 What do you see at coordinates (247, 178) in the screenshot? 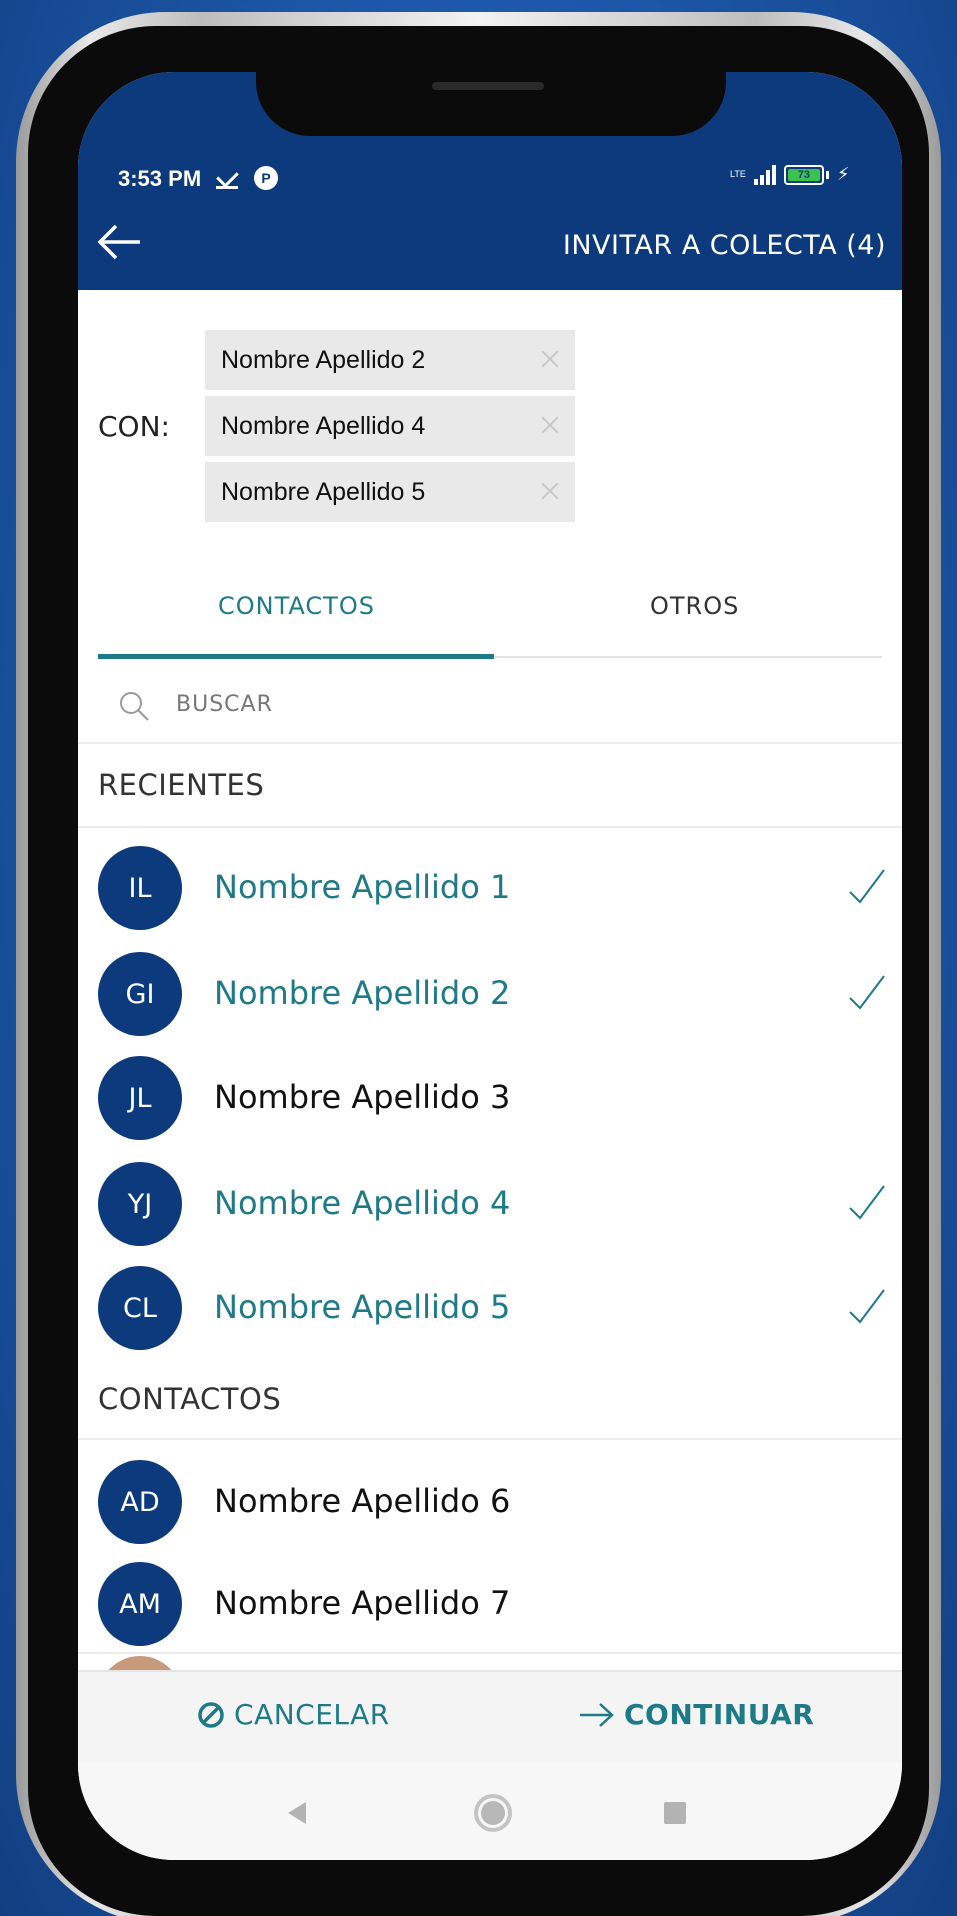
I see `status-notification-icons: P` at bounding box center [247, 178].